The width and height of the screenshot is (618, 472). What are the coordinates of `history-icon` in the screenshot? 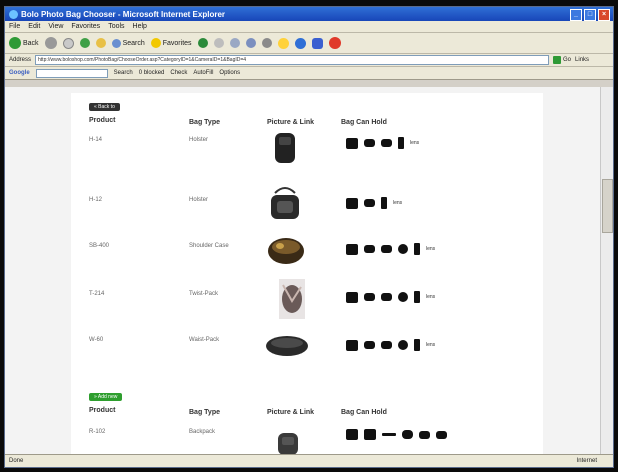 It's located at (218, 43).